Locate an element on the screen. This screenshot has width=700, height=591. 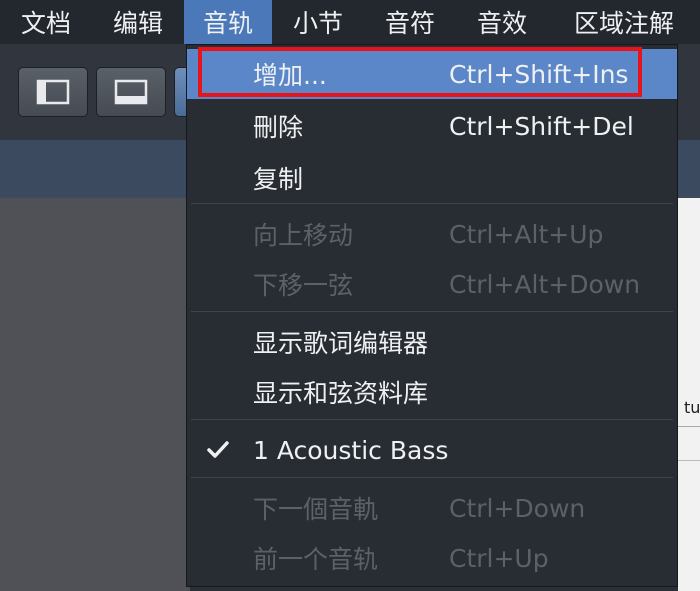
menu-item-shortcut: Ctrl+Alt+Down is located at coordinates (545, 284).